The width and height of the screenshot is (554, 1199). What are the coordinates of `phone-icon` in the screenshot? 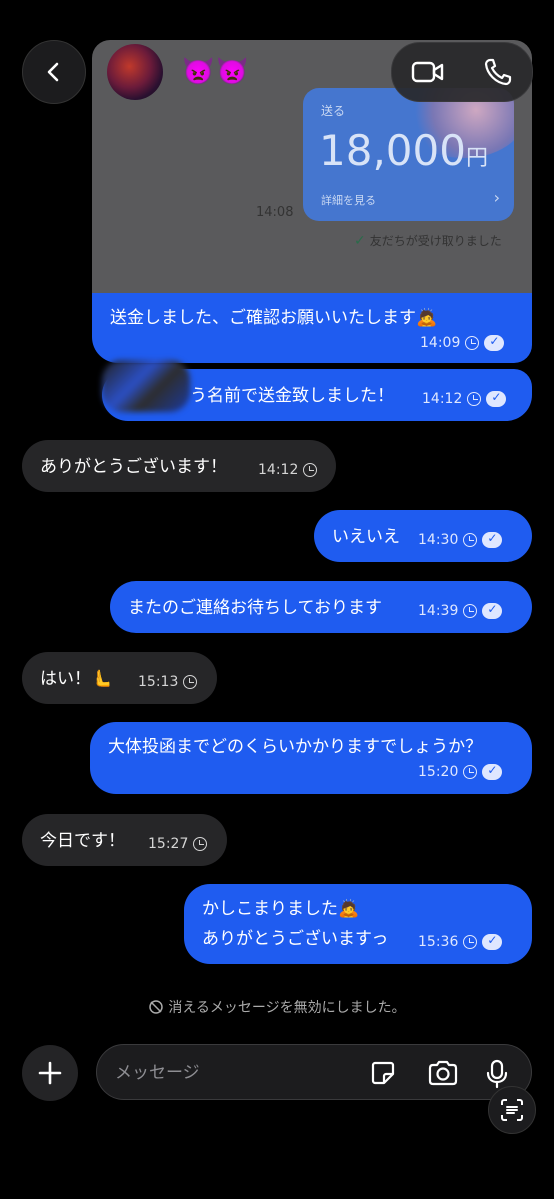 It's located at (498, 72).